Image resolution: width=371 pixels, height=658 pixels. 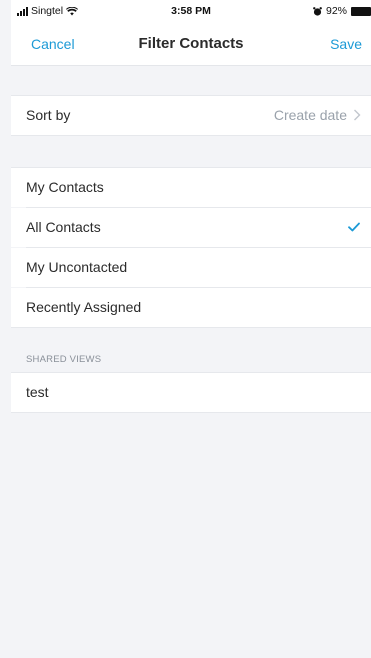 What do you see at coordinates (191, 412) in the screenshot?
I see `divider` at bounding box center [191, 412].